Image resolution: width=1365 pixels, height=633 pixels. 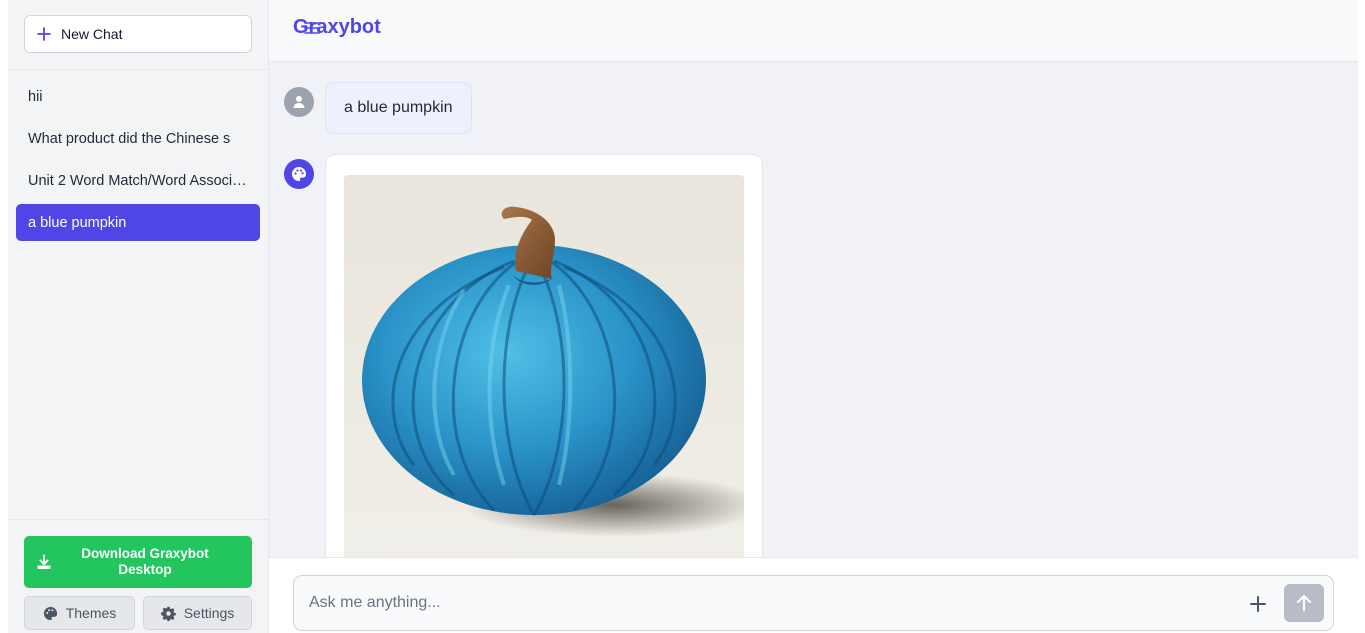 I want to click on history-item-active: a blue pumpkin, so click(x=138, y=222).